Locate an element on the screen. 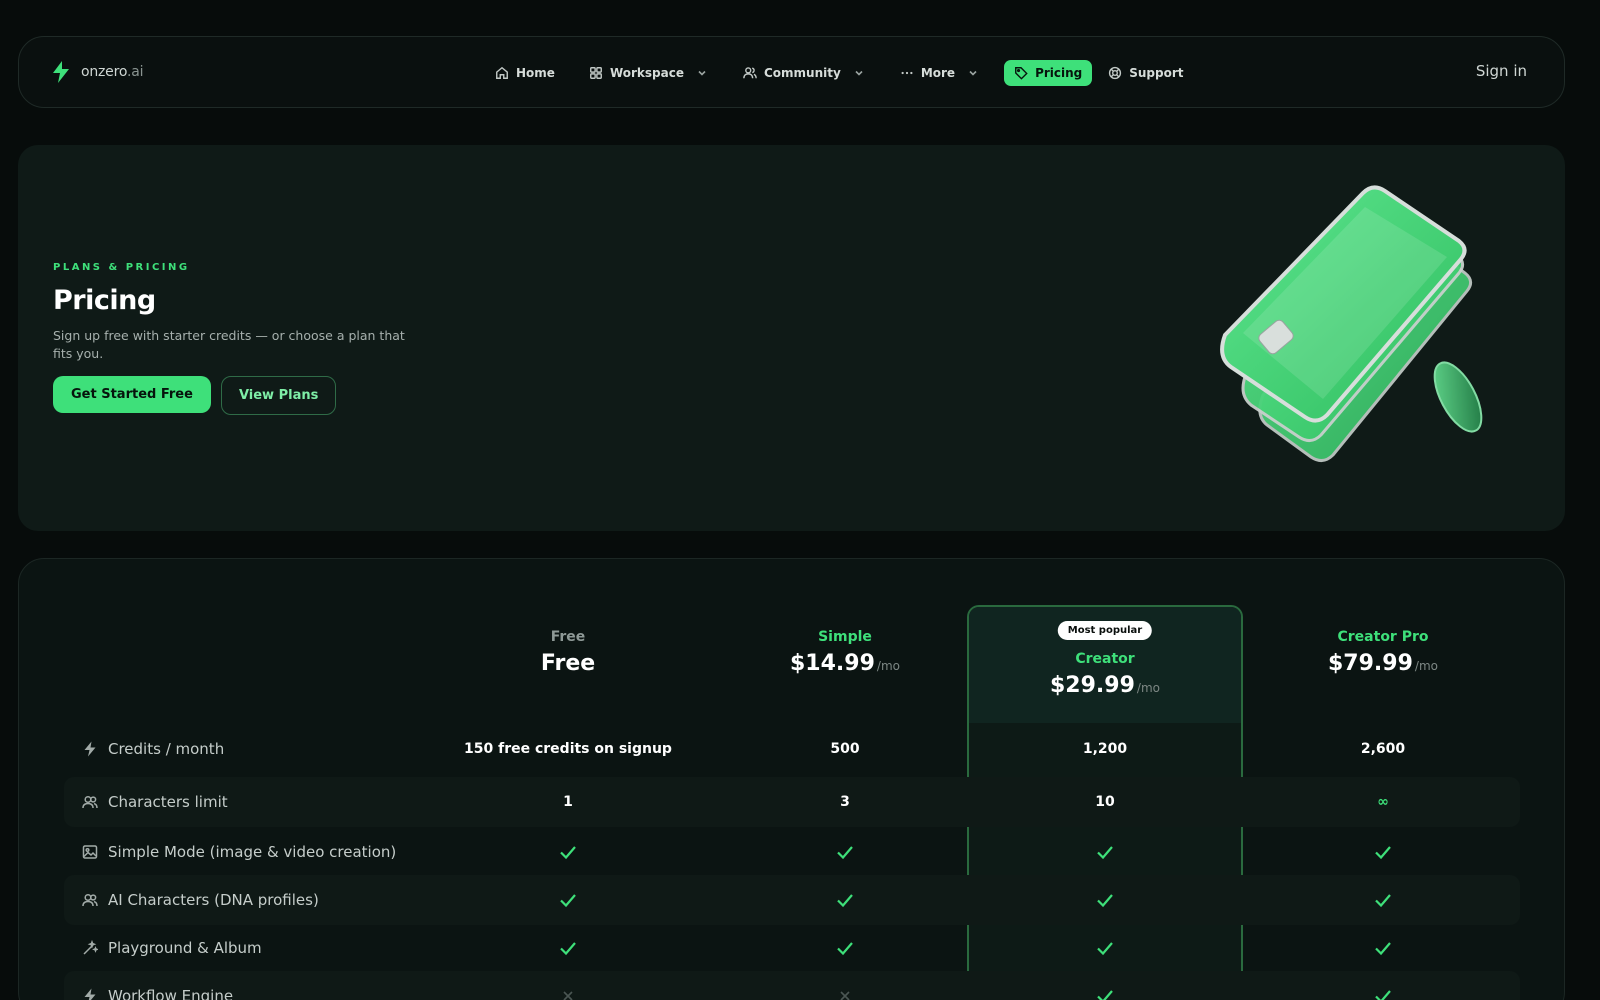 This screenshot has width=1600, height=1000. plan-simple-header: Simple $14.99/mo is located at coordinates (845, 652).